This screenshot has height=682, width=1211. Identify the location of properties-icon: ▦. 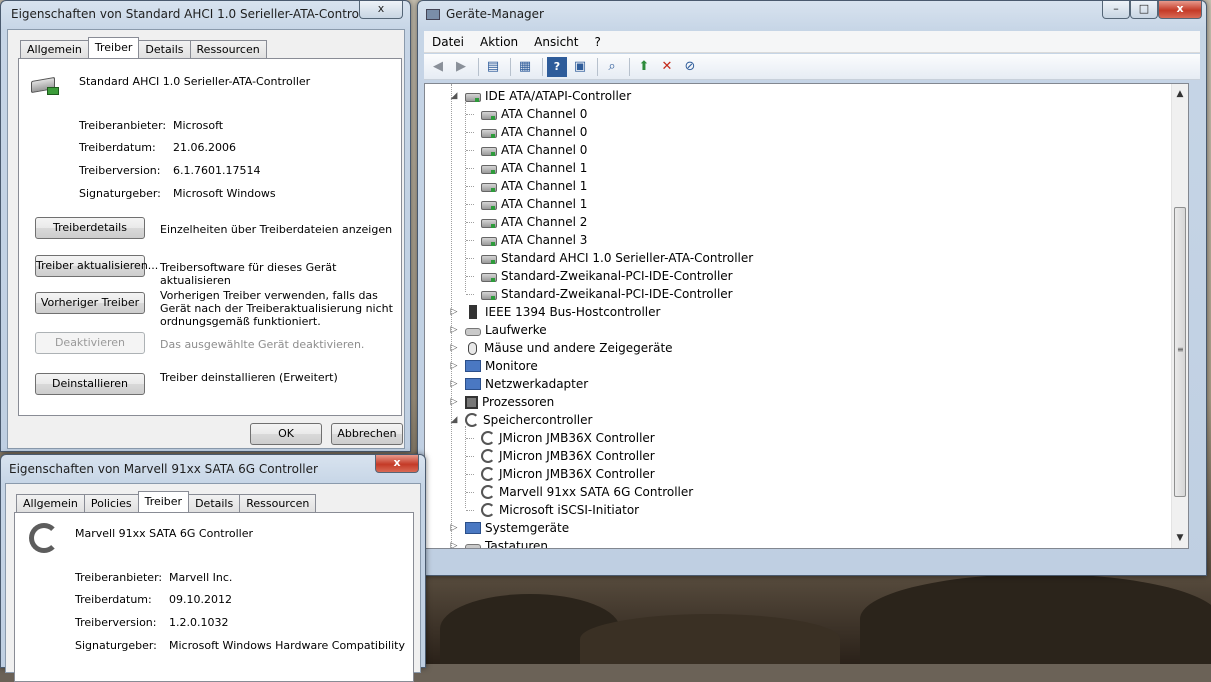
(525, 67).